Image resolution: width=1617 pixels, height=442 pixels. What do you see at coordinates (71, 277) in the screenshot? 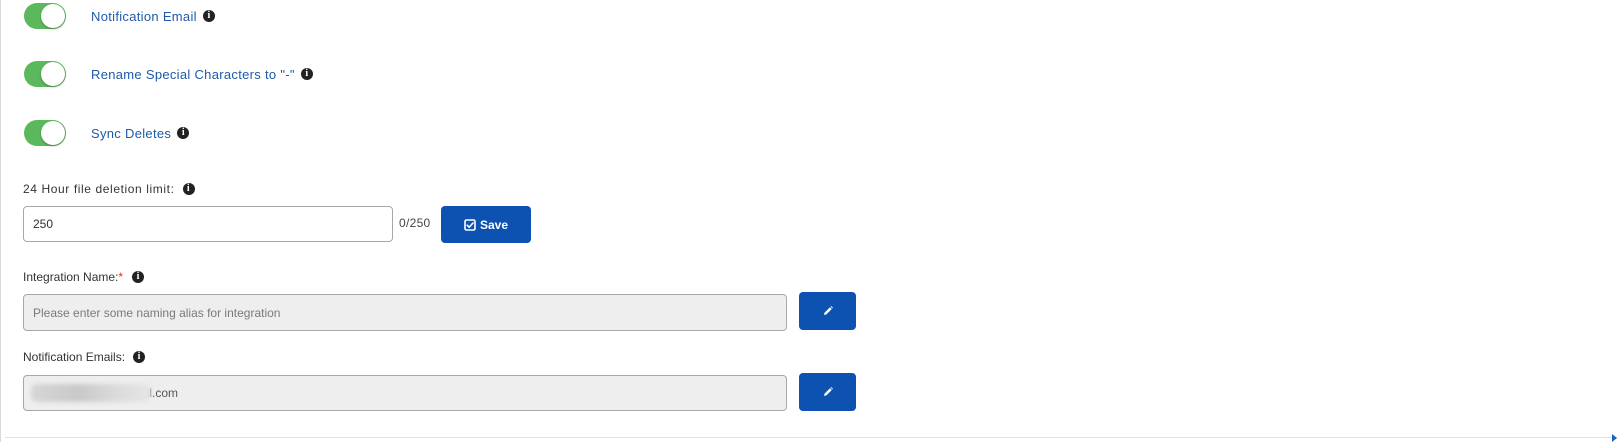
I see `integration-name-label: Integration Name:` at bounding box center [71, 277].